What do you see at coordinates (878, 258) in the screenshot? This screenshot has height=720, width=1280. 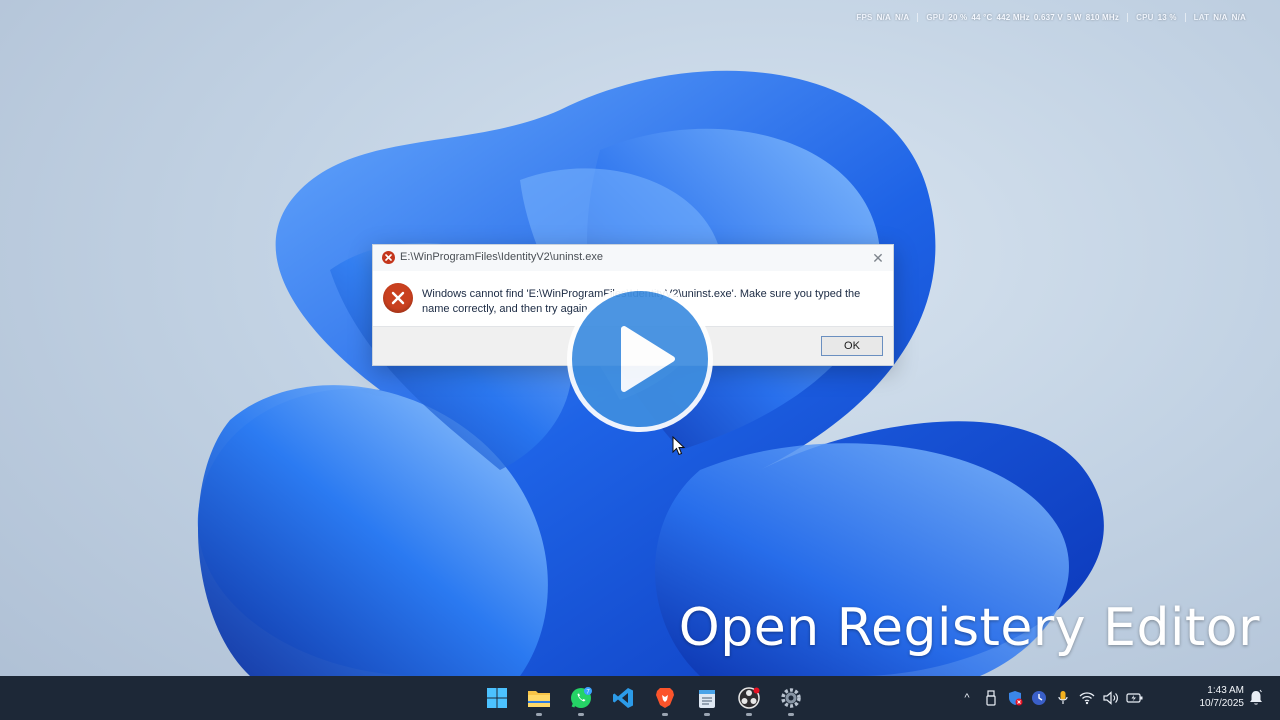 I see `close-icon: ✕` at bounding box center [878, 258].